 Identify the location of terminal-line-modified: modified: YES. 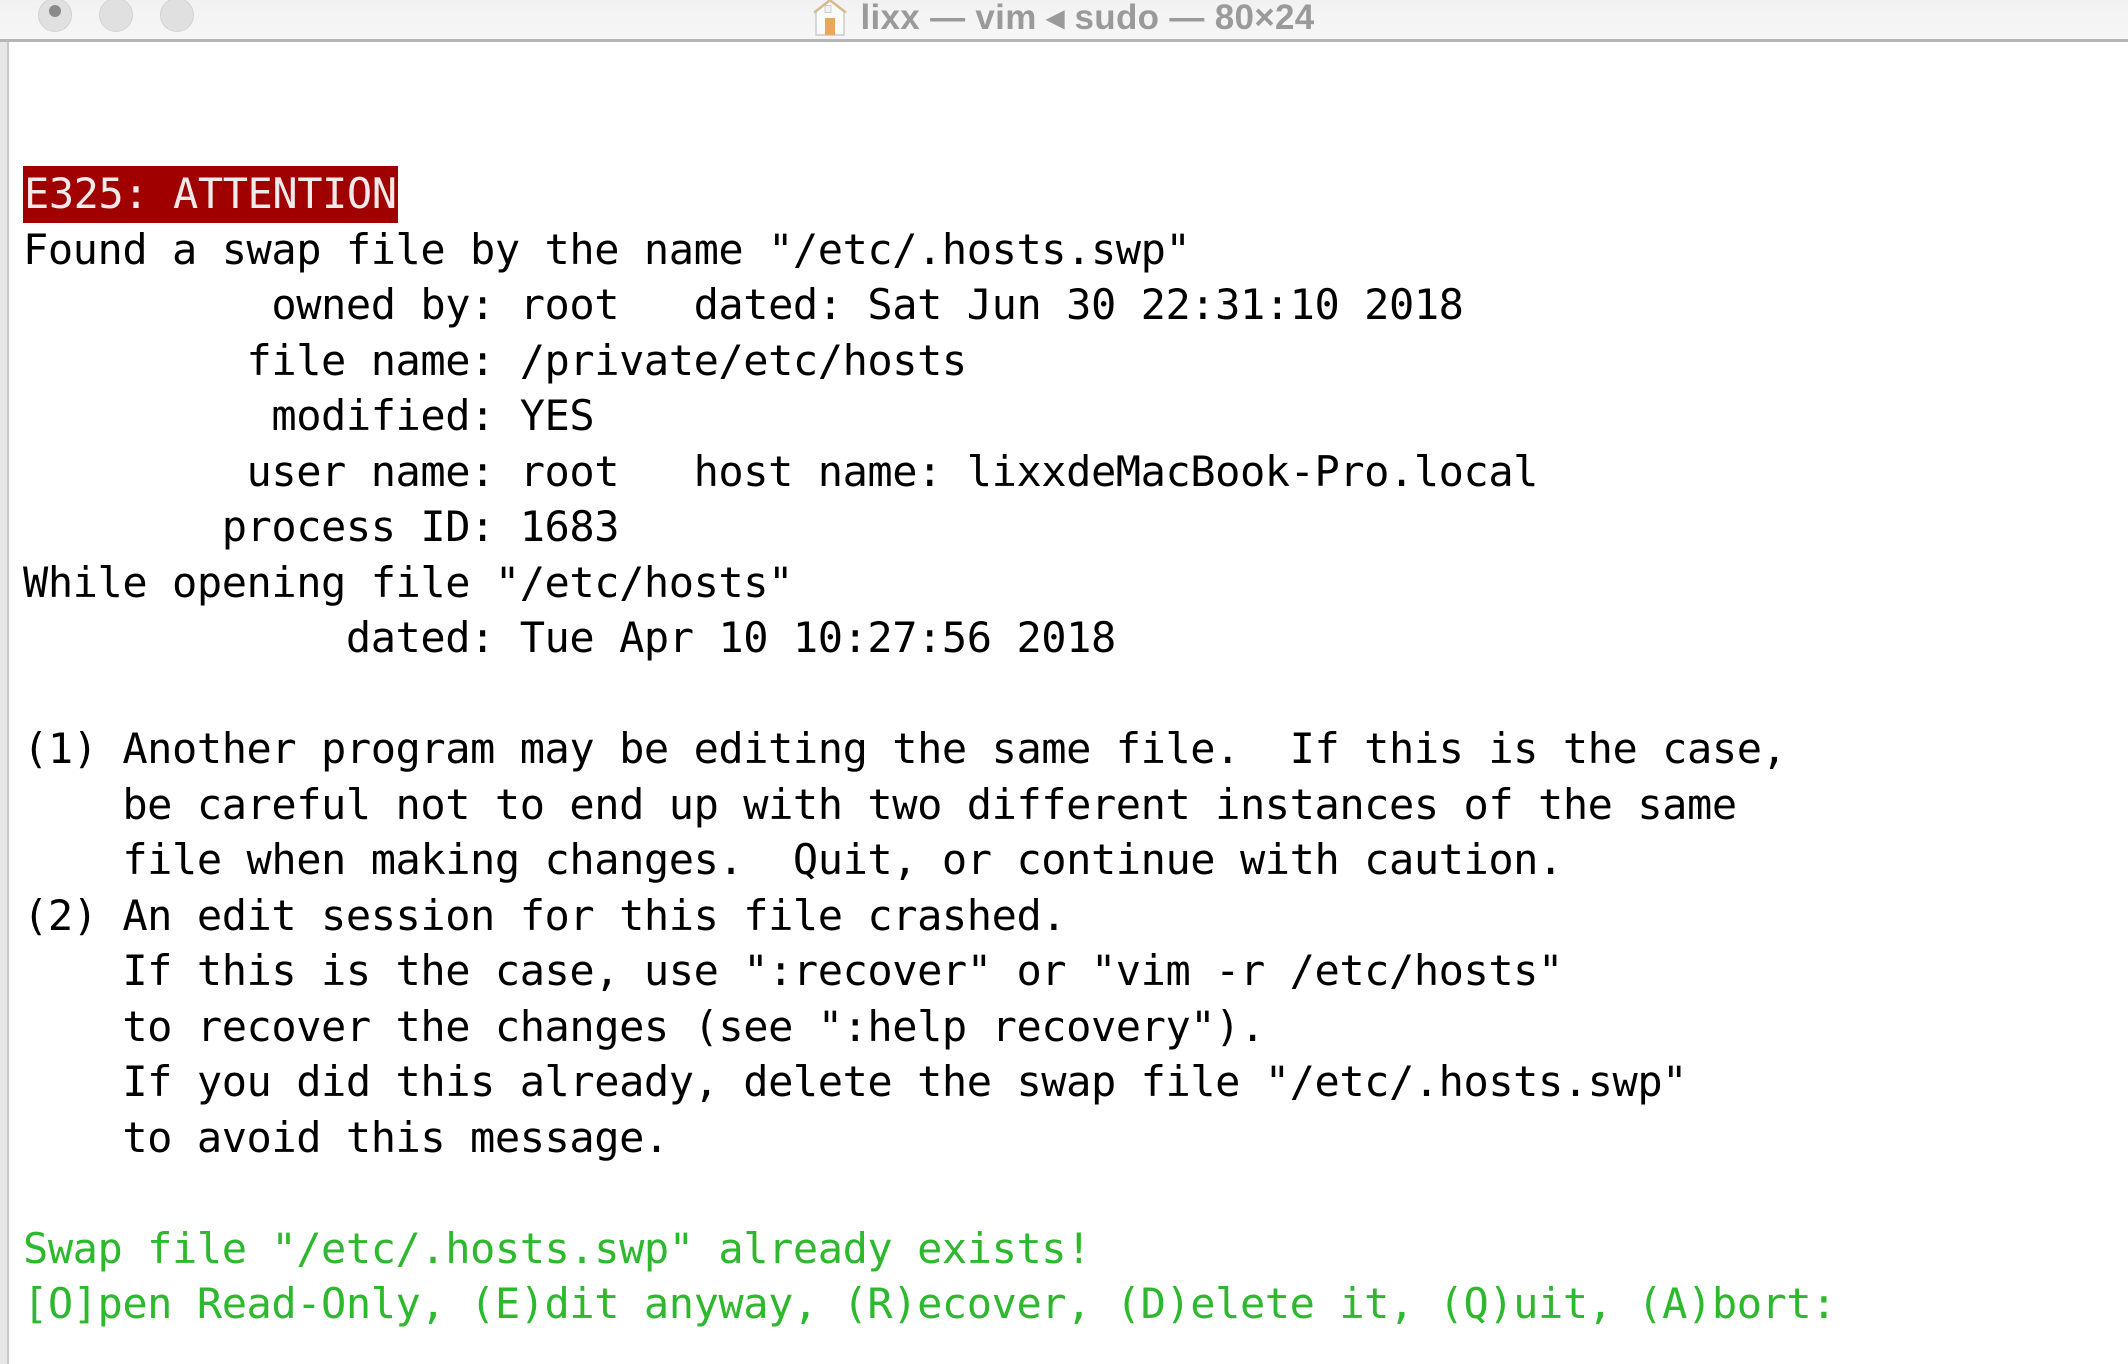
(309, 415).